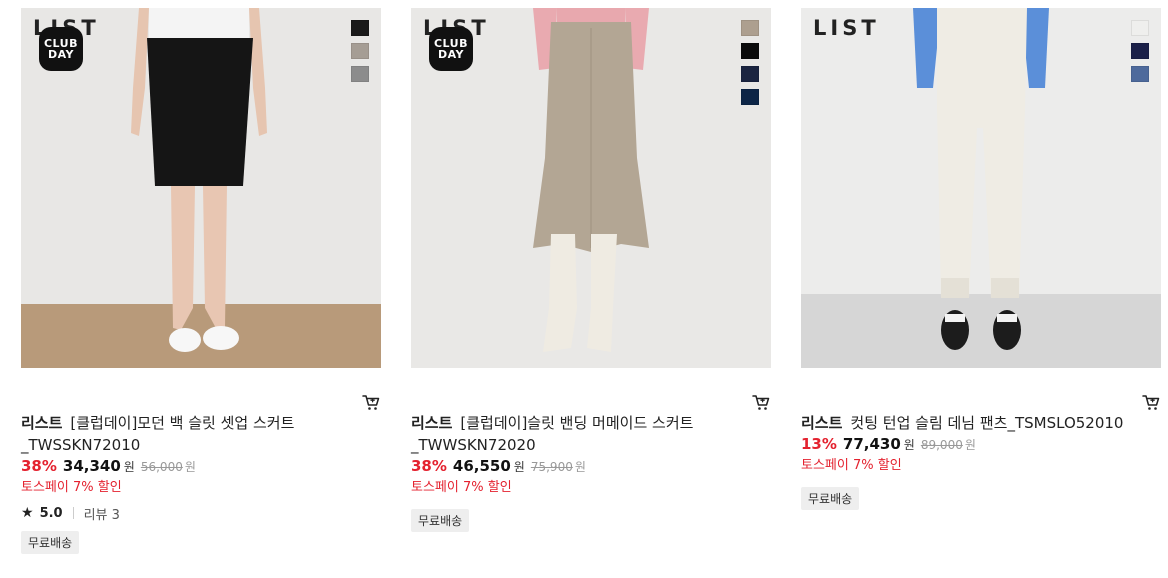 The height and width of the screenshot is (578, 1168). Describe the element at coordinates (201, 434) in the screenshot. I see `product-title: 리스트 [클럽데이]모던 백 슬릿 셋업 스커트 _TWSSKN72010` at that location.